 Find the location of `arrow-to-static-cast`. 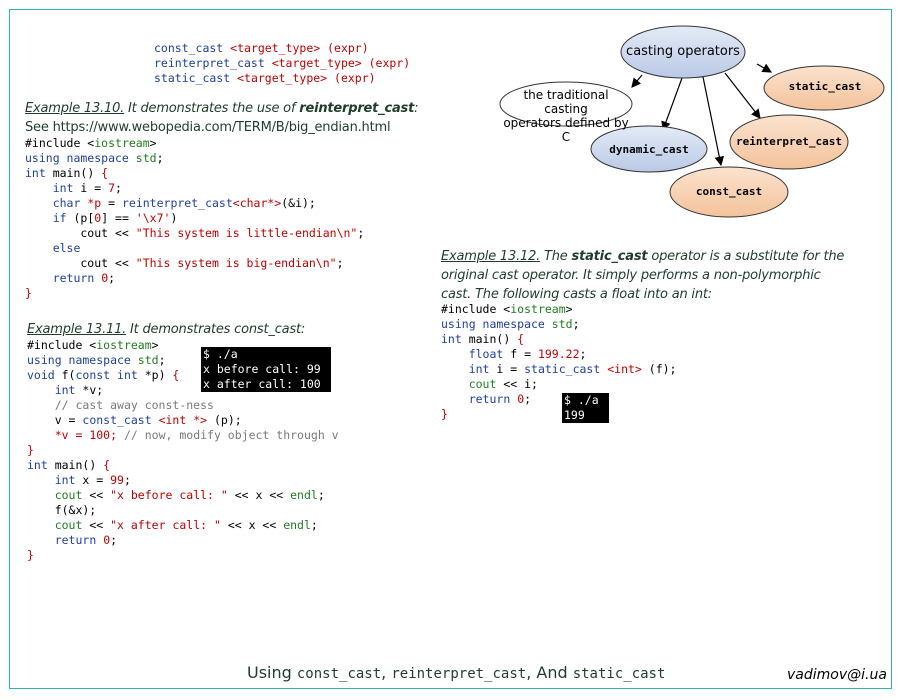

arrow-to-static-cast is located at coordinates (764, 68).